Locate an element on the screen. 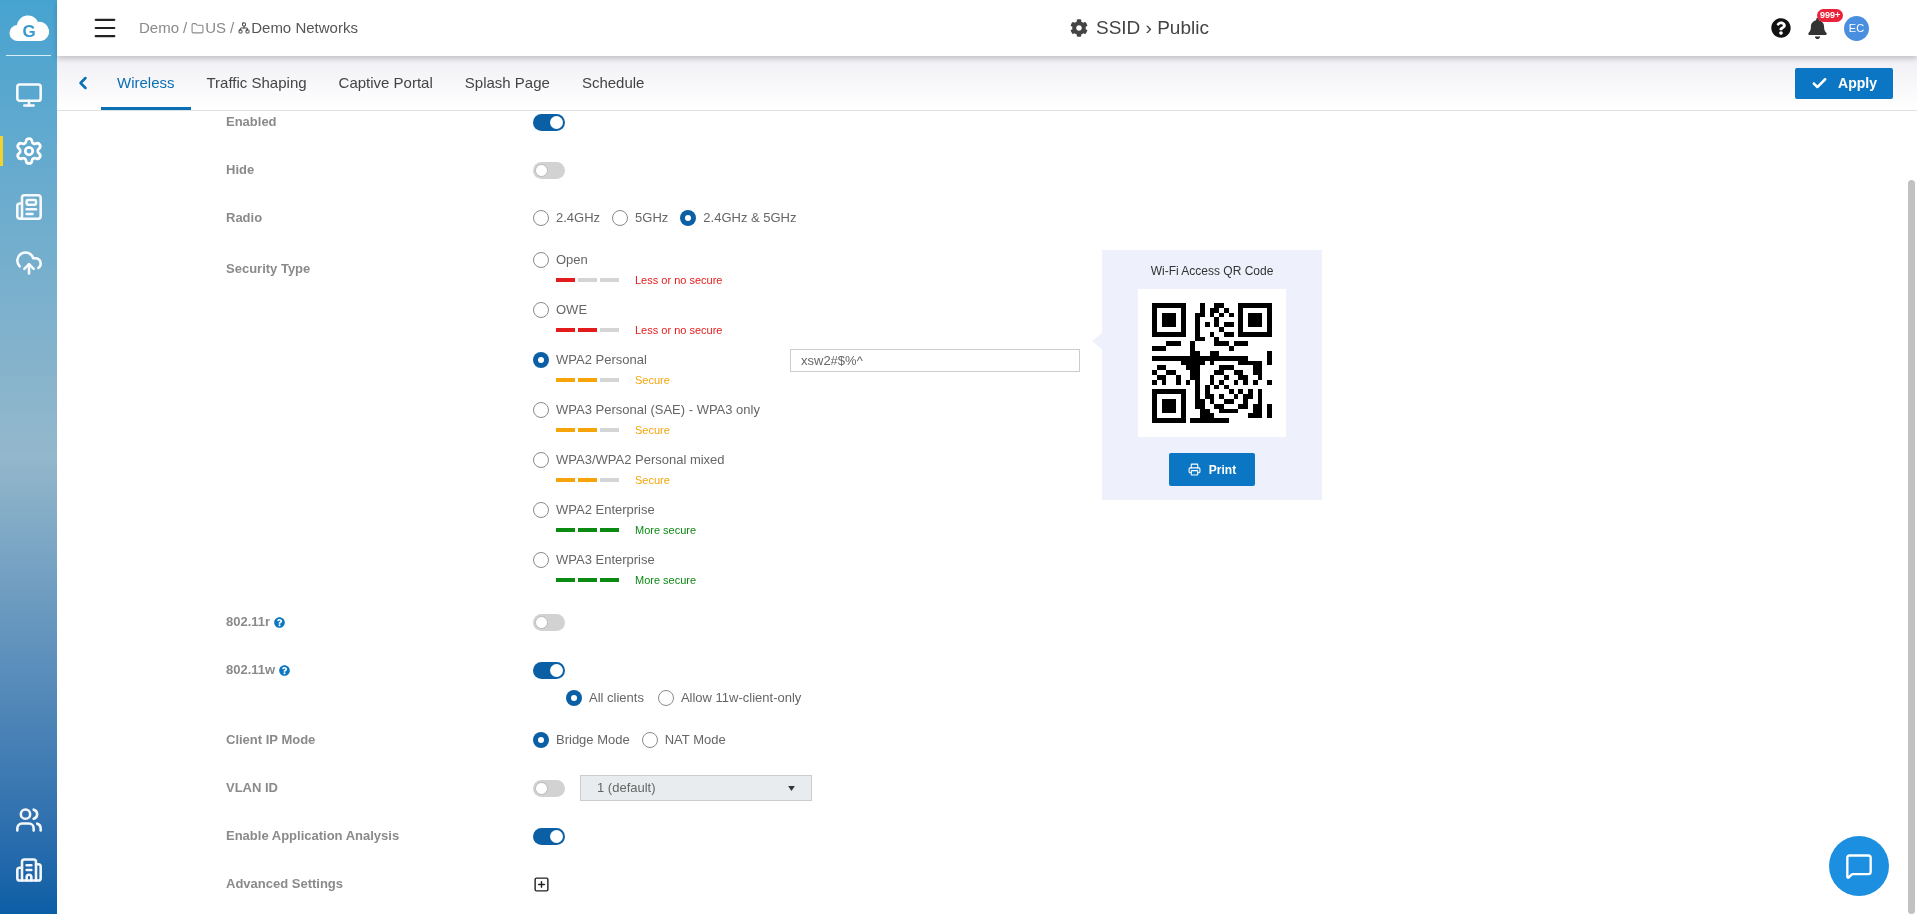 The width and height of the screenshot is (1917, 914). page-title: SSID › Public is located at coordinates (1152, 27).